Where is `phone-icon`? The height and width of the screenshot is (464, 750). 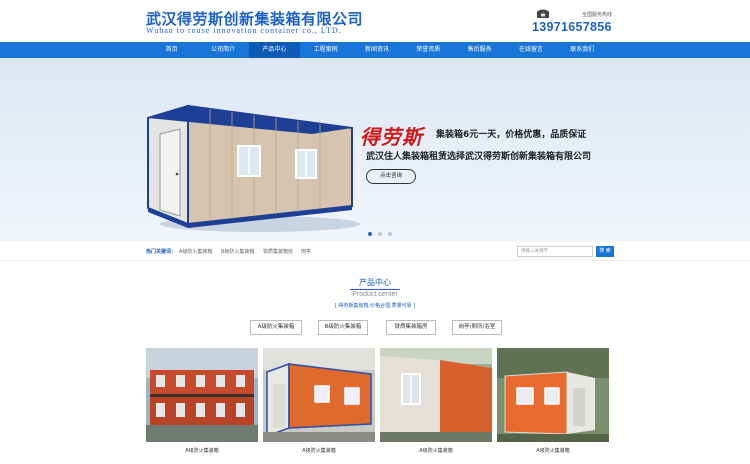 phone-icon is located at coordinates (543, 13).